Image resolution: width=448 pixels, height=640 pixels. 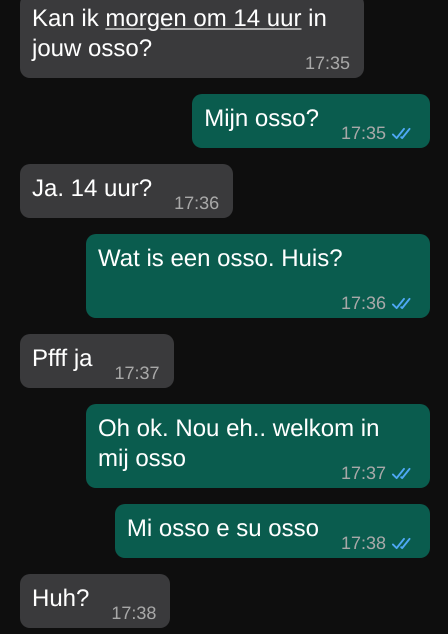 What do you see at coordinates (137, 373) in the screenshot?
I see `message-time: 17:37` at bounding box center [137, 373].